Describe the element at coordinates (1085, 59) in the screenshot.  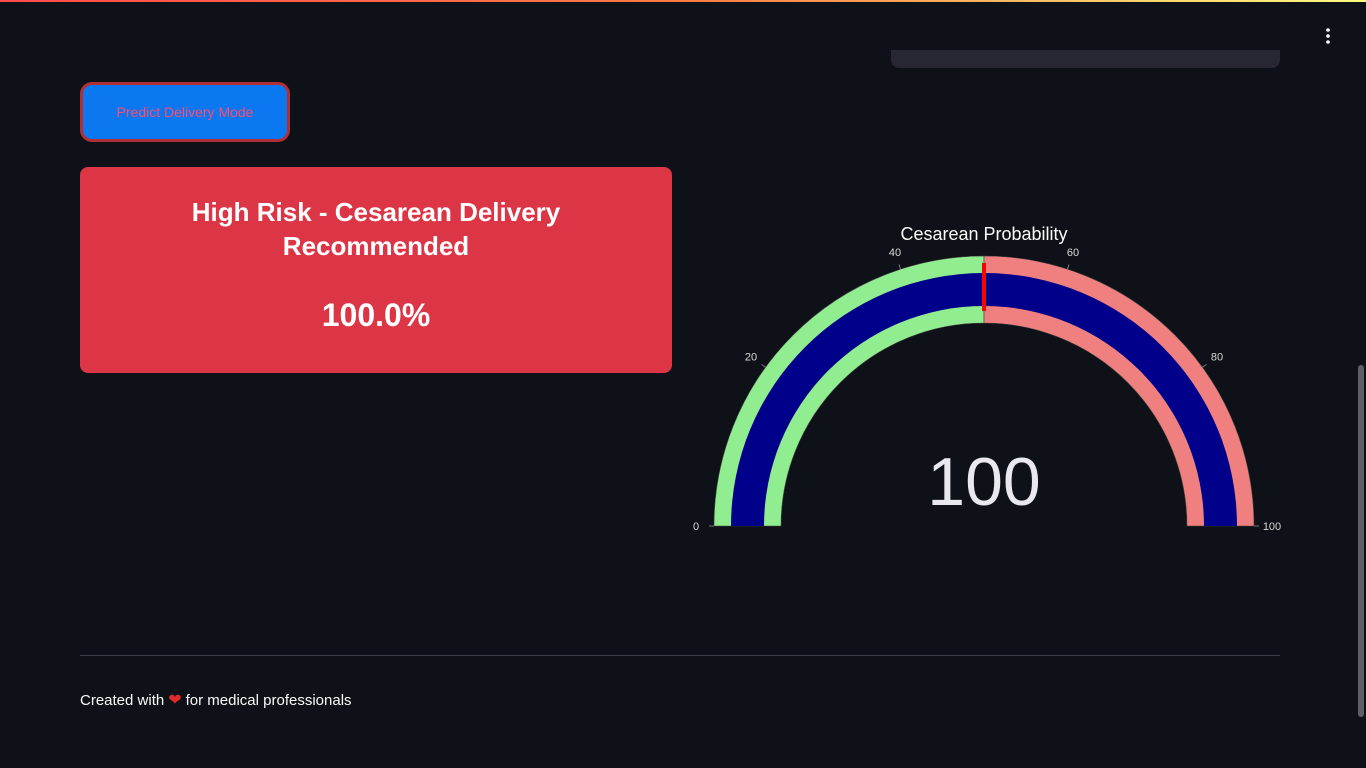
I see `previous-section-panel` at that location.